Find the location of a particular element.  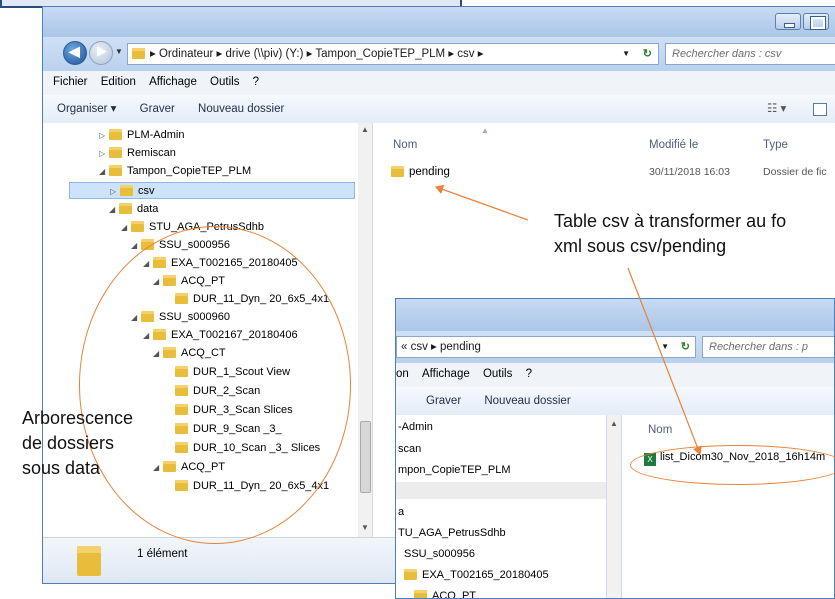

tree-item-scan: scan is located at coordinates (409, 449).